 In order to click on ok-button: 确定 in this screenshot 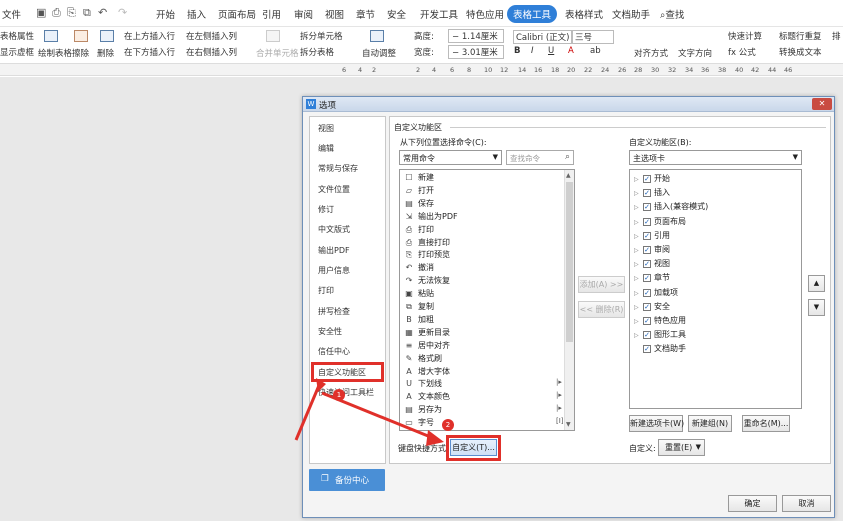, I will do `click(752, 503)`.